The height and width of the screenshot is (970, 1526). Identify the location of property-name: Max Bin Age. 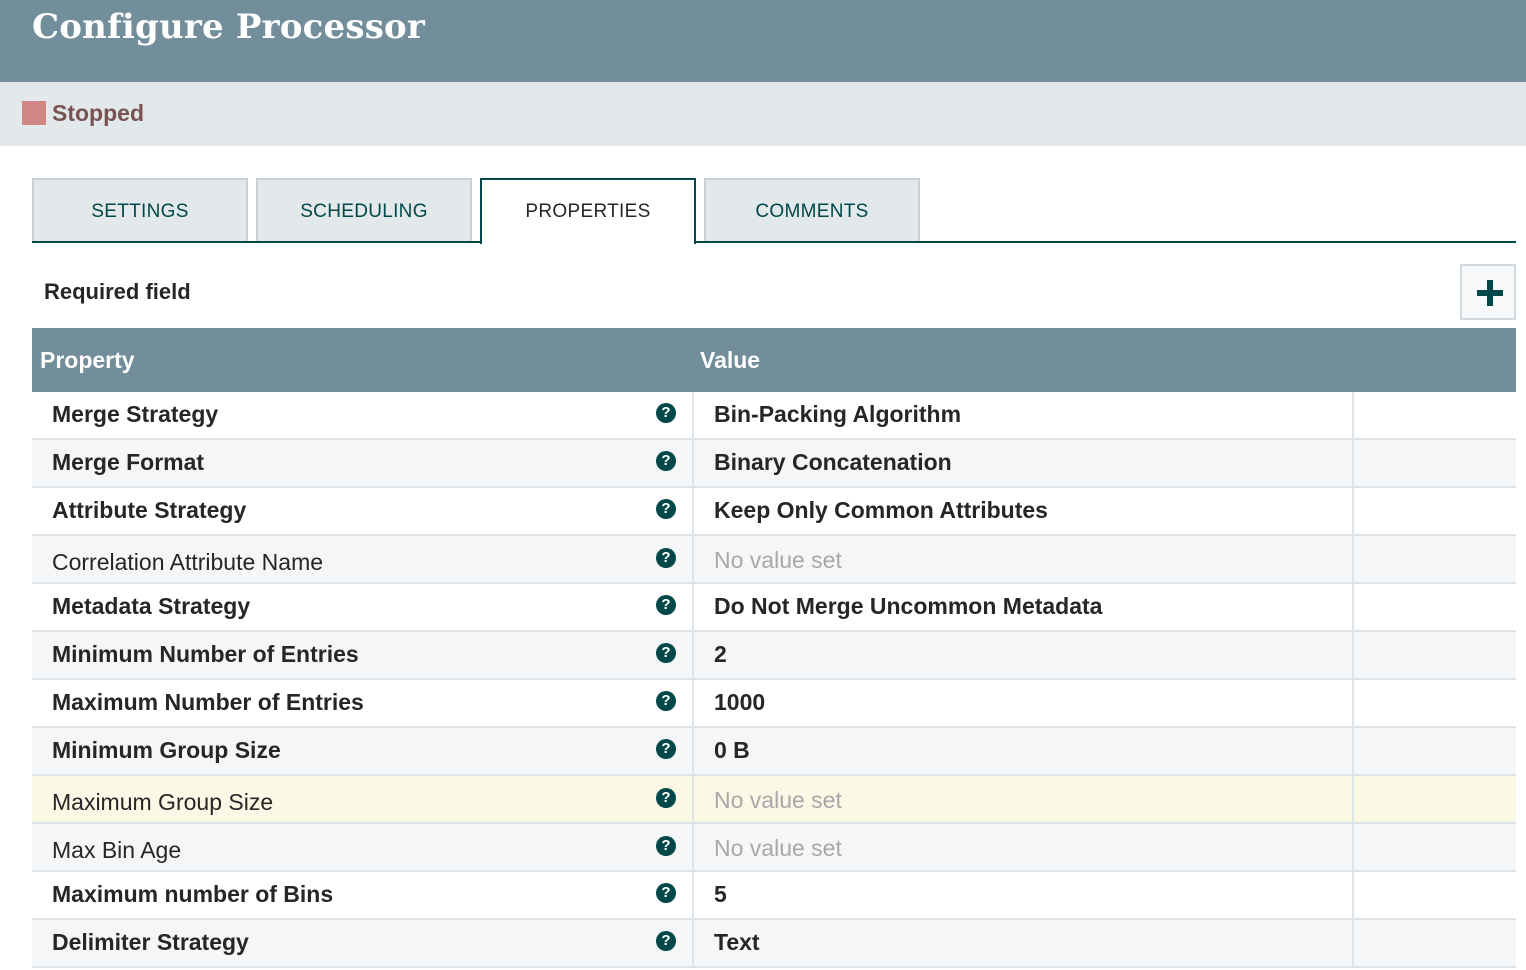
(117, 850).